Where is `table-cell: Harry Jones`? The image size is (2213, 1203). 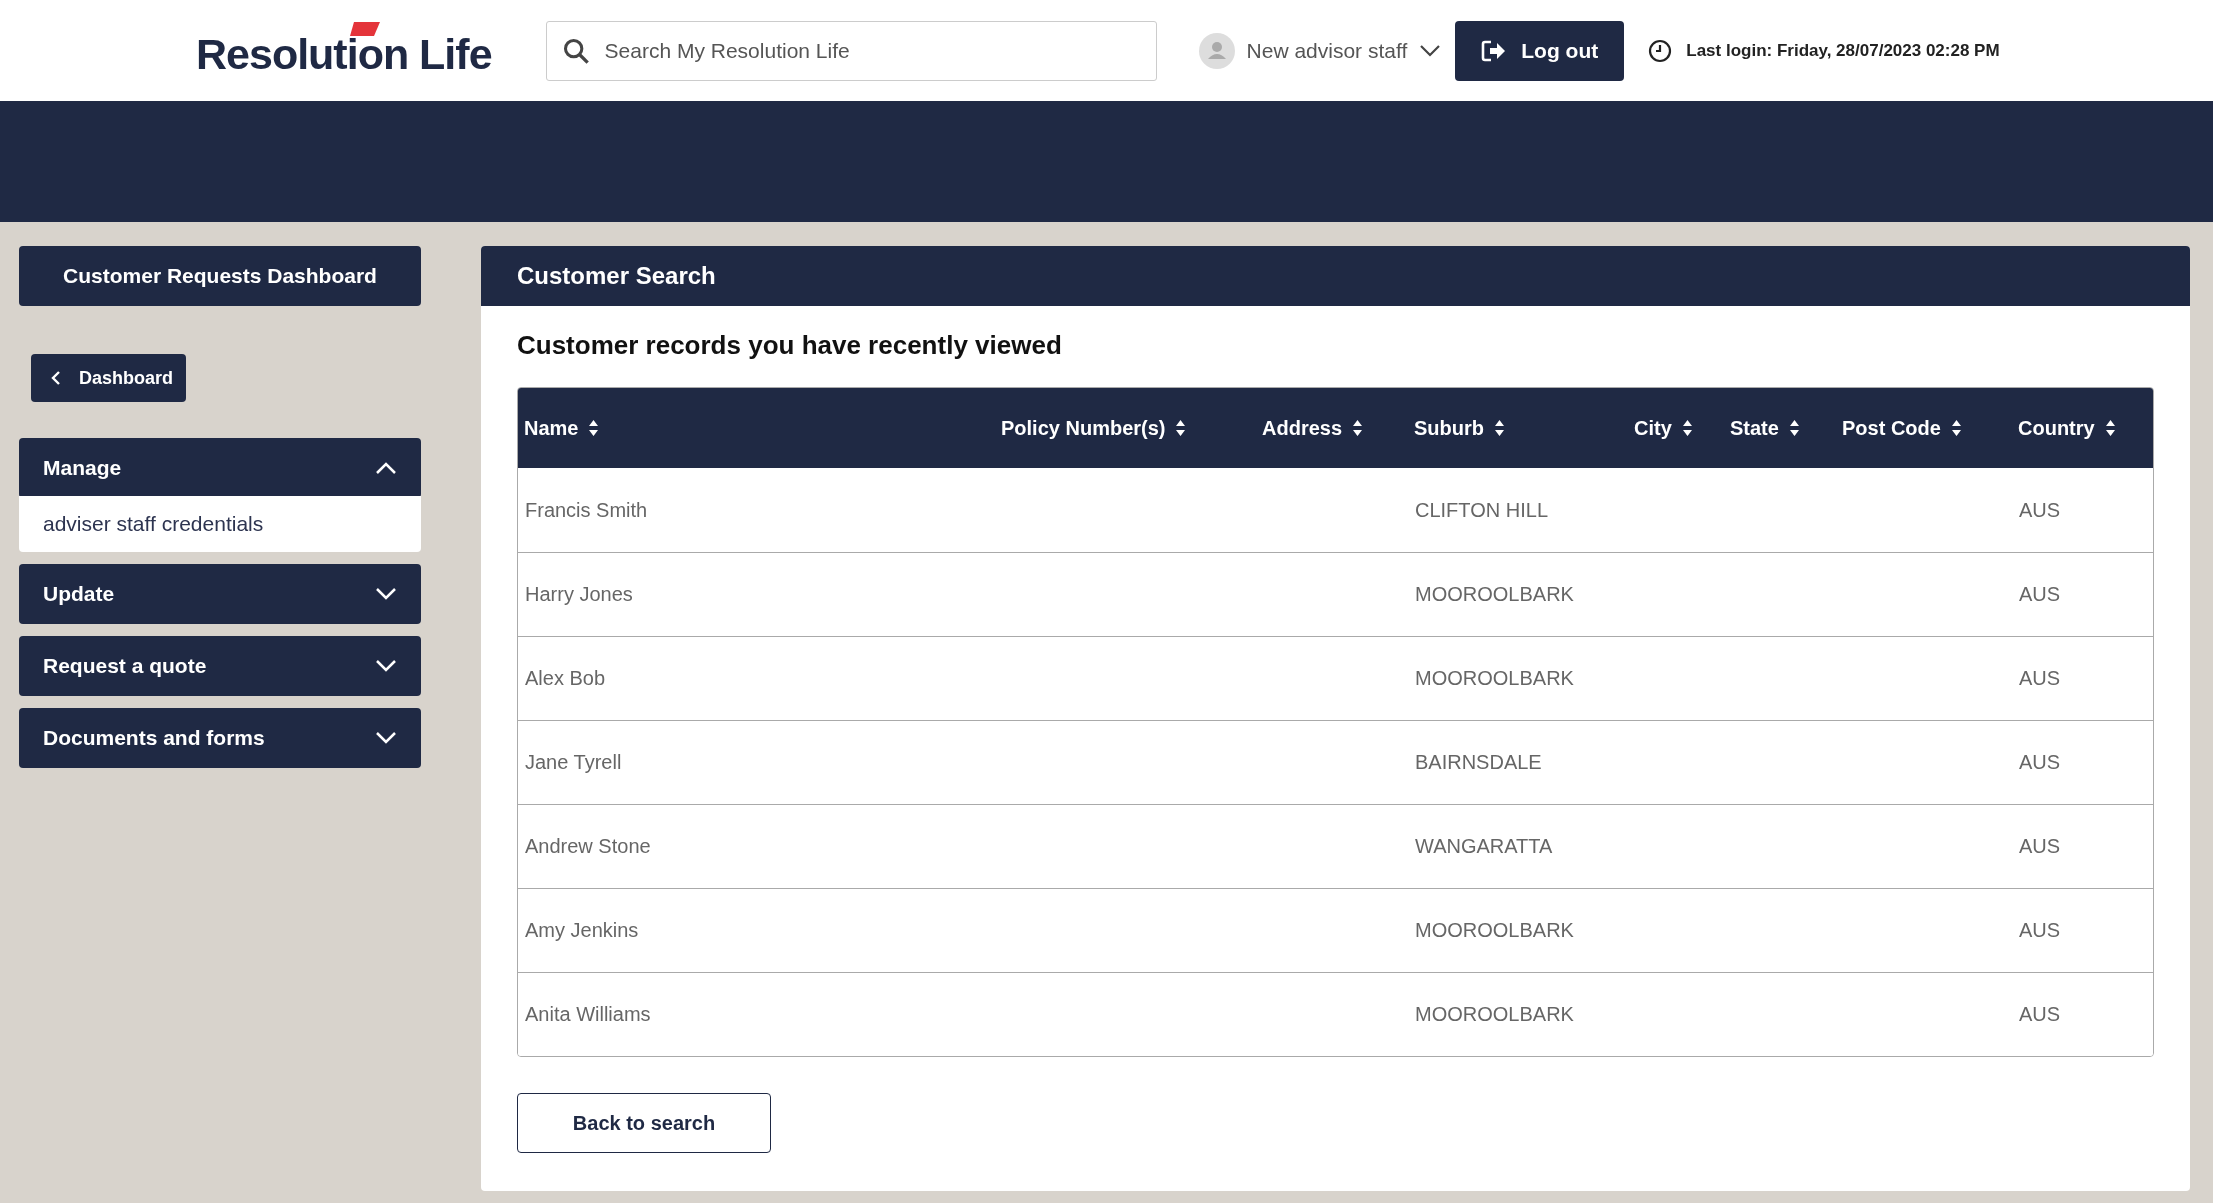 table-cell: Harry Jones is located at coordinates (579, 594).